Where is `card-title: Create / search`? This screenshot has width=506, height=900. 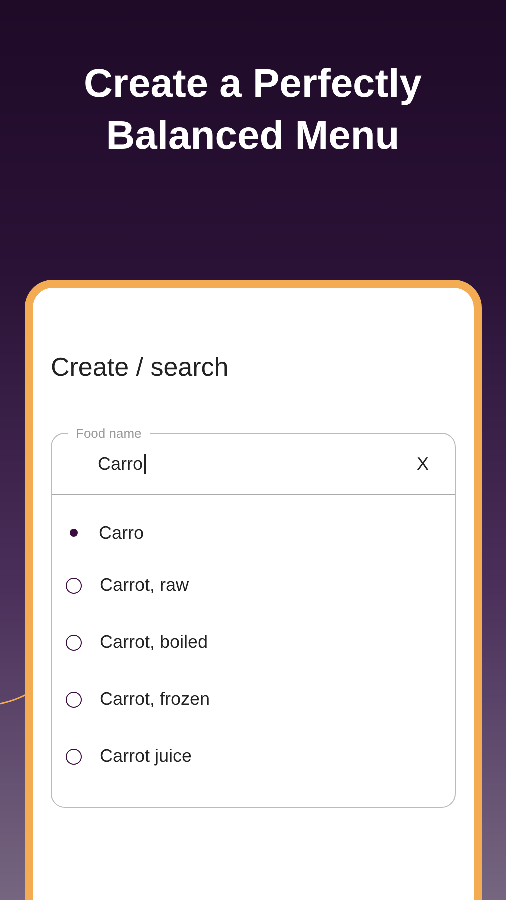
card-title: Create / search is located at coordinates (140, 367).